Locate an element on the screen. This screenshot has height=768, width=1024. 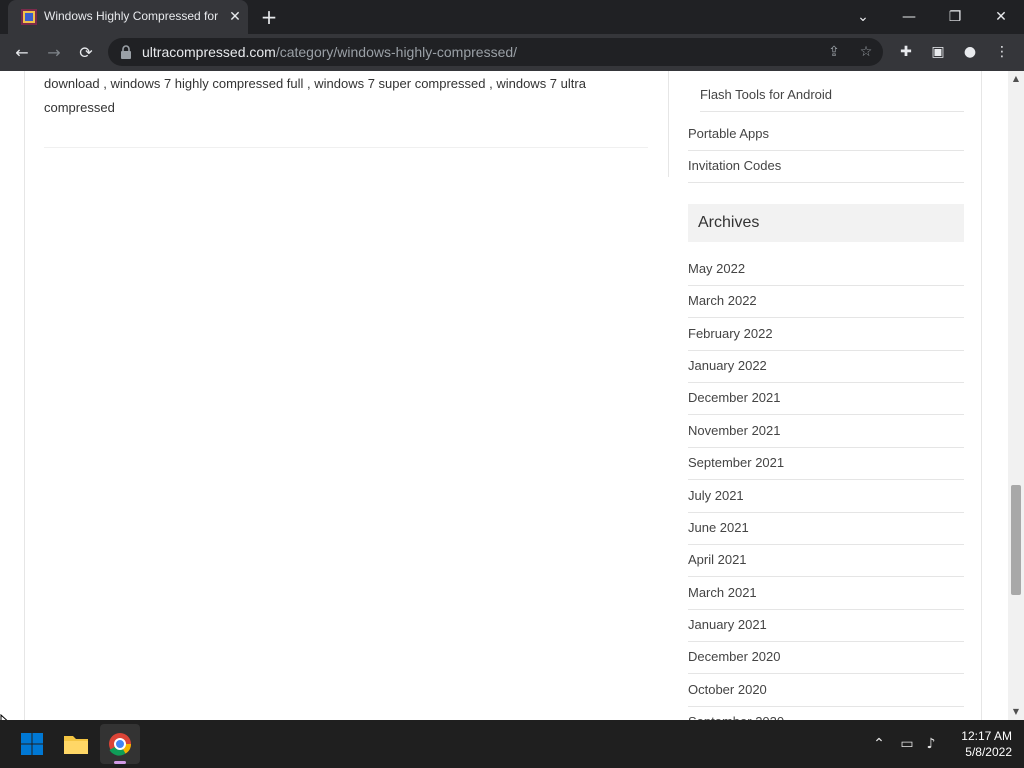
network-icon: ▭ is located at coordinates (907, 744).